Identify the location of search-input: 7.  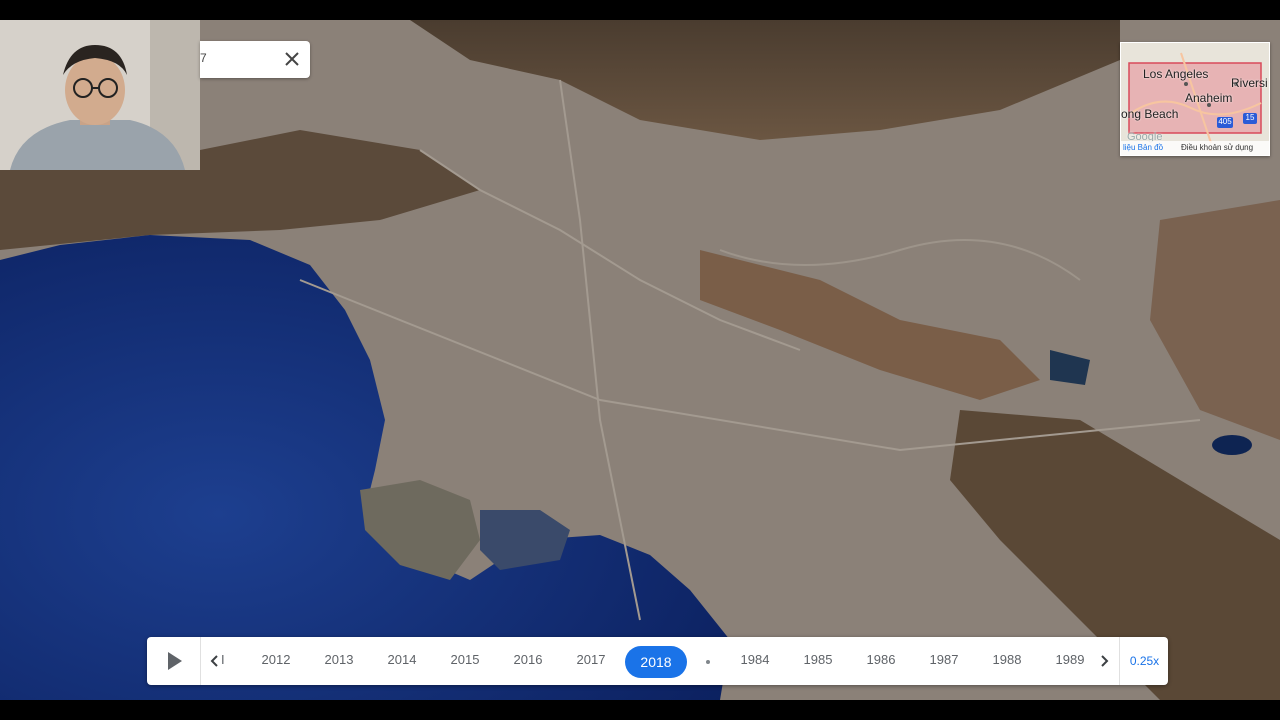
(203, 58).